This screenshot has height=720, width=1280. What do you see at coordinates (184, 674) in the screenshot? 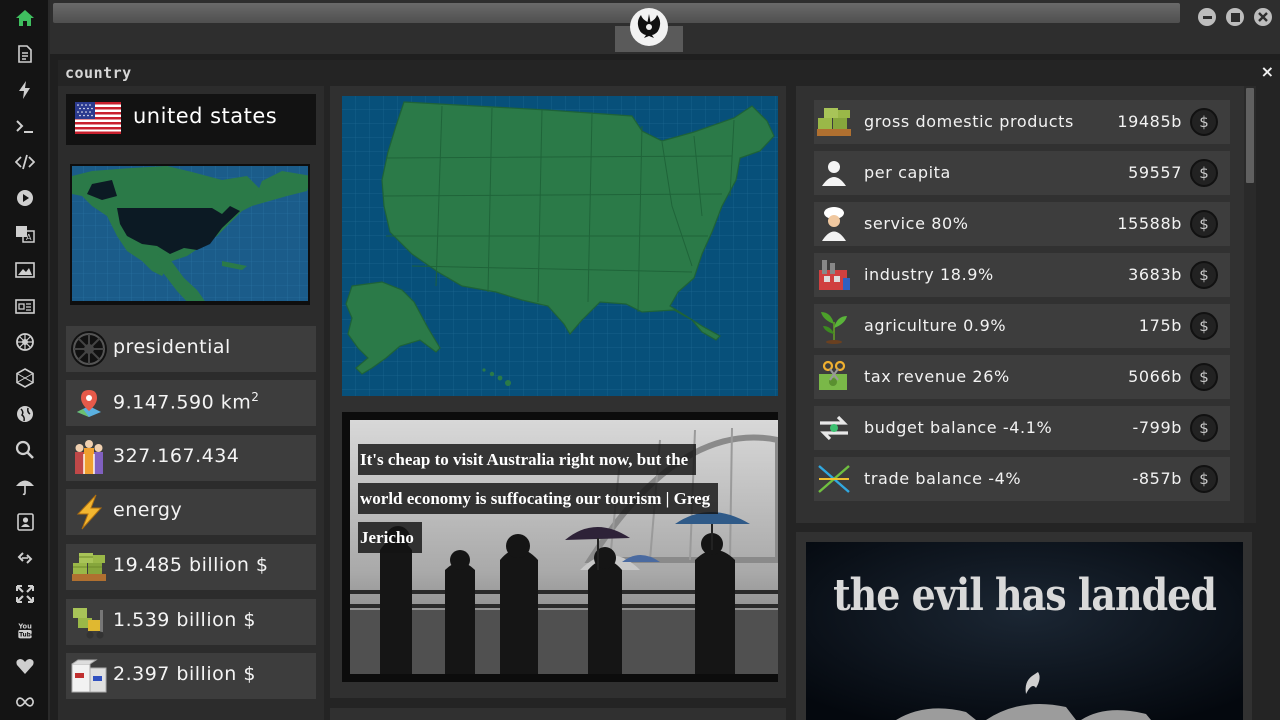
I see `imports-value: 2.397 billion $` at bounding box center [184, 674].